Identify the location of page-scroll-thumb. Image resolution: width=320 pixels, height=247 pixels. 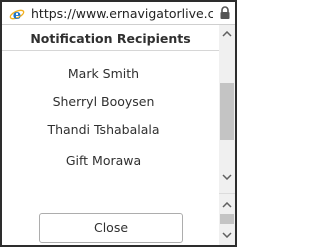
(227, 219).